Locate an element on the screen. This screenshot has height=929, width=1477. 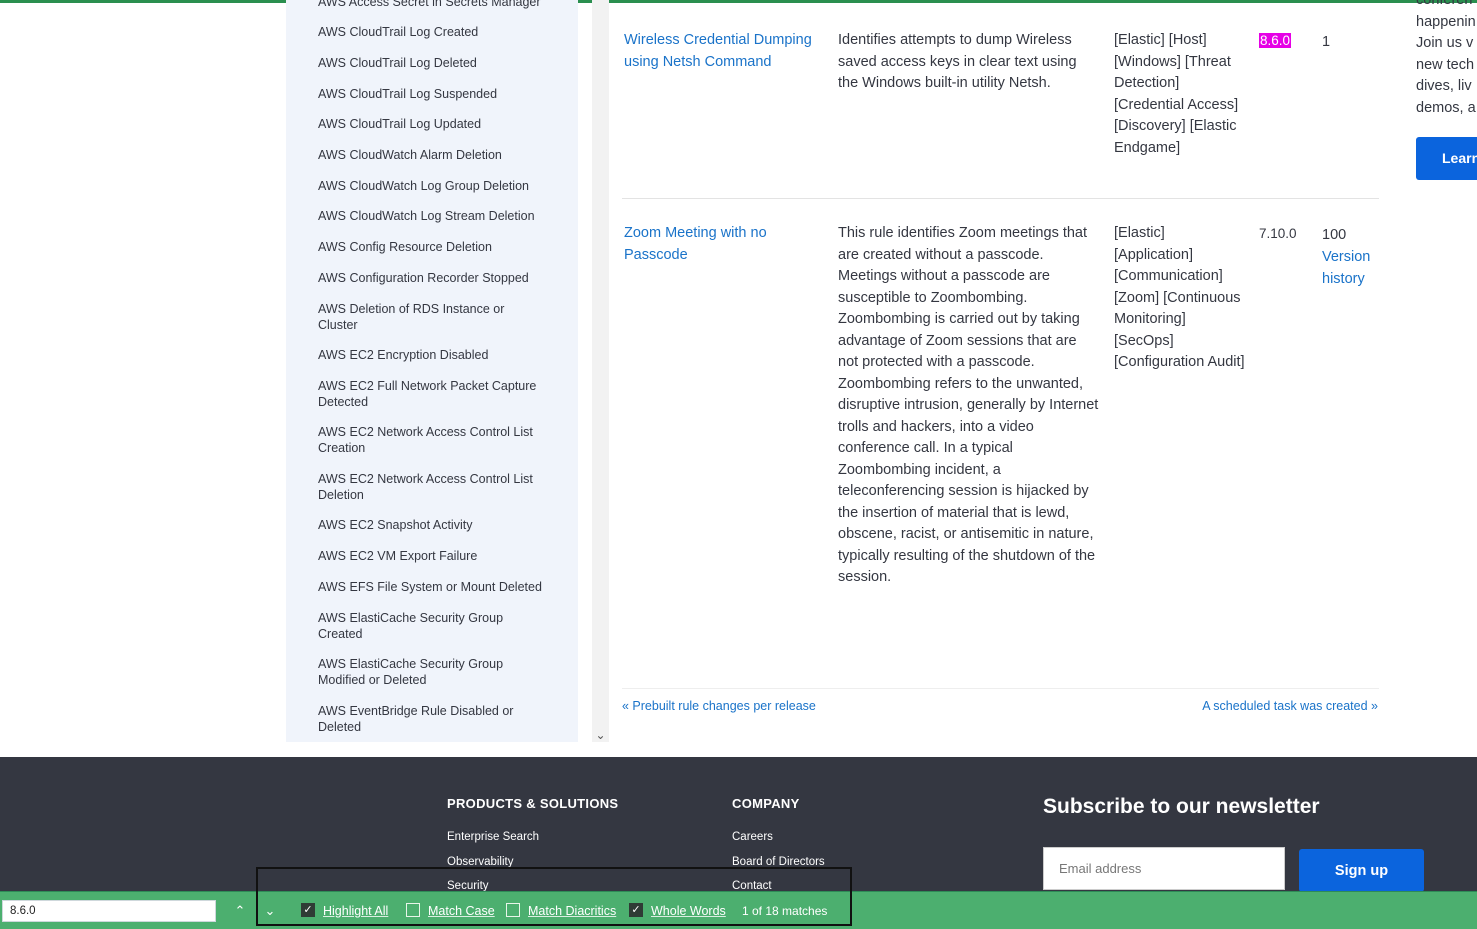
find-next-button: ⌄ is located at coordinates (270, 911).